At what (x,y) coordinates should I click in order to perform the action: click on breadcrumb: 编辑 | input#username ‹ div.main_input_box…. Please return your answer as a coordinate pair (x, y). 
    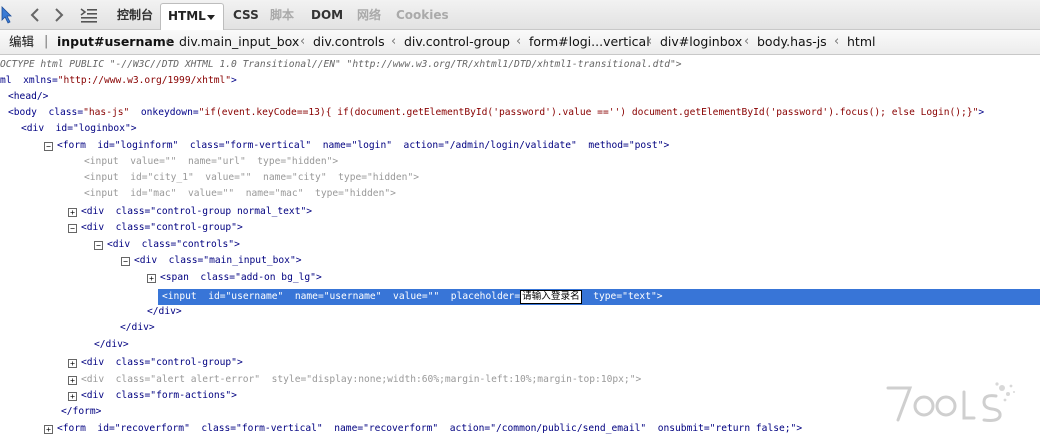
    Looking at the image, I should click on (520, 42).